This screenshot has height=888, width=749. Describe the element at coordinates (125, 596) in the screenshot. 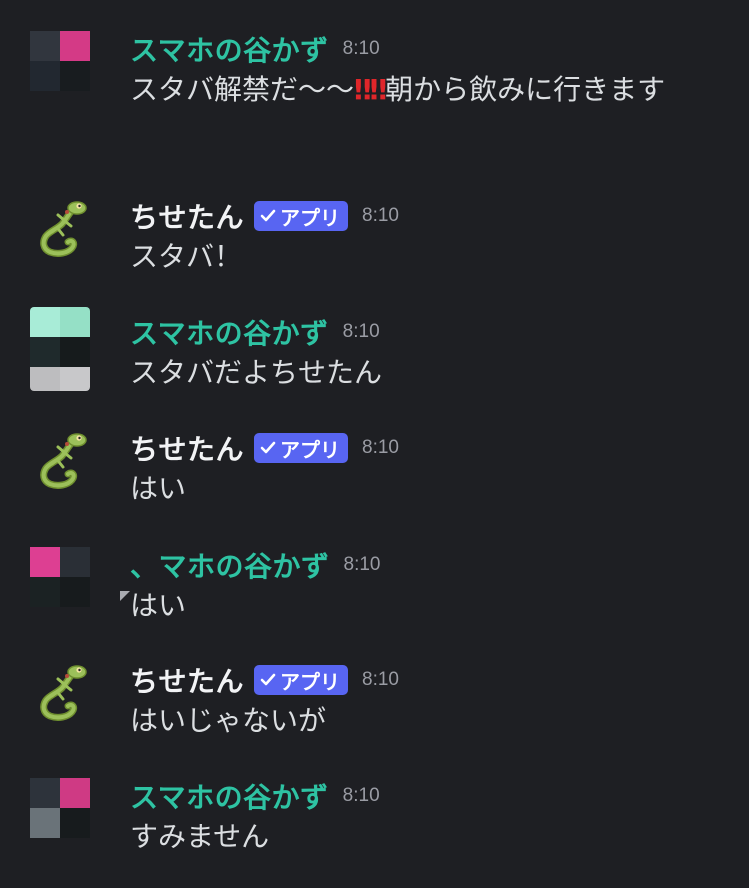

I see `selection-corner-marker` at that location.